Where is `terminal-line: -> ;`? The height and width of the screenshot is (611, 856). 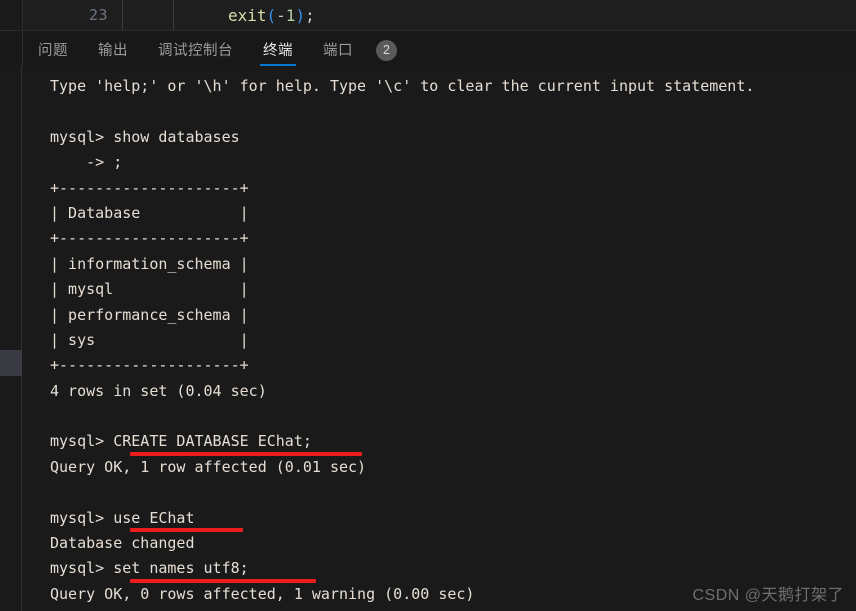
terminal-line: -> ; is located at coordinates (86, 162).